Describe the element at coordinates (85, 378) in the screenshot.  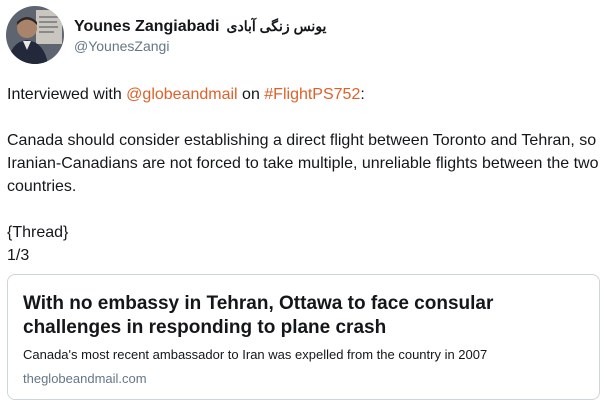
I see `card-domain: theglobeandmail.com` at that location.